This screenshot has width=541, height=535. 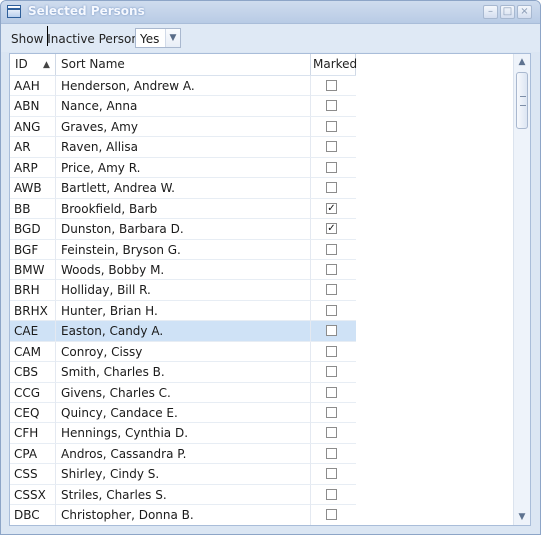 I want to click on row-sort-name: Henderson, Andrew A., so click(x=183, y=86).